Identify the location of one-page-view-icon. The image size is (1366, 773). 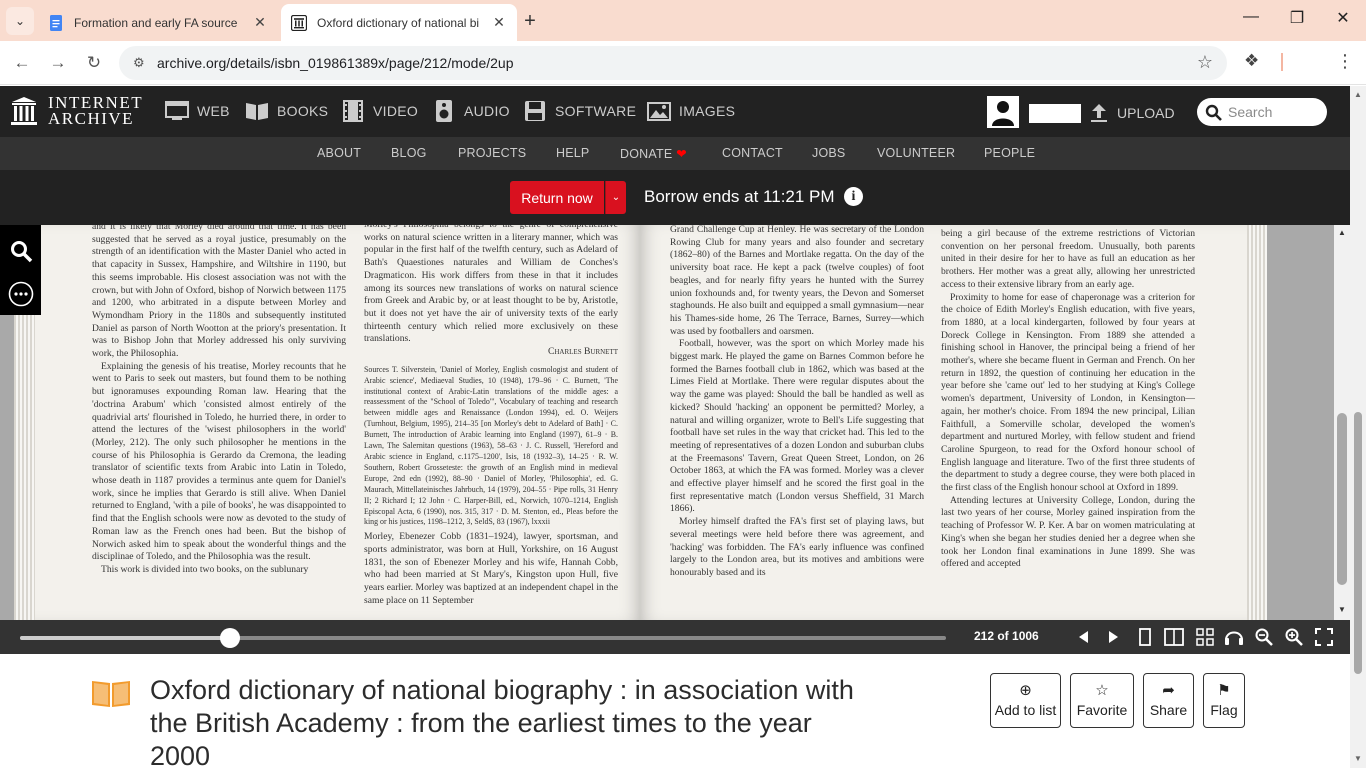
(1145, 637).